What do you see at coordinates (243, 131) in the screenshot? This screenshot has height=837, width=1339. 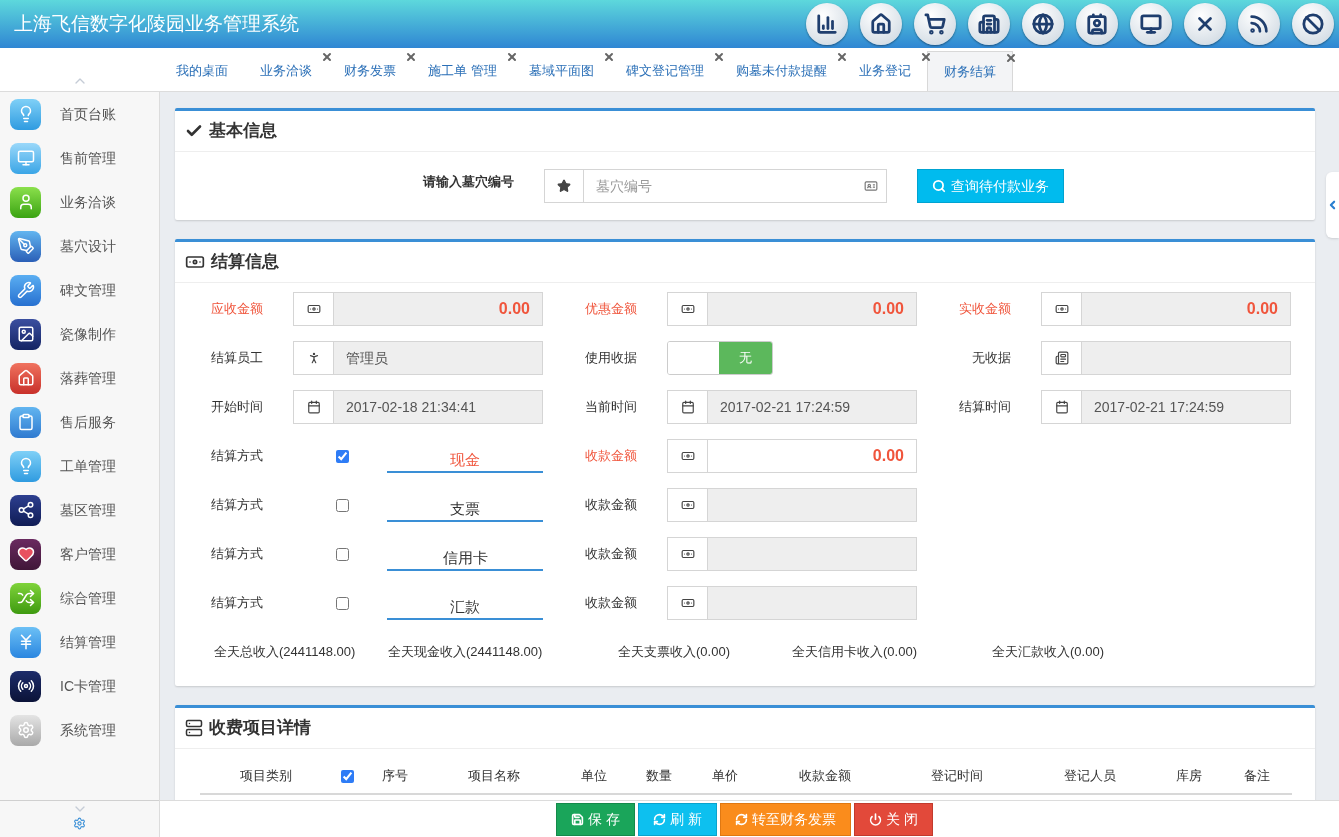 I see `panel-title: 基本信息` at bounding box center [243, 131].